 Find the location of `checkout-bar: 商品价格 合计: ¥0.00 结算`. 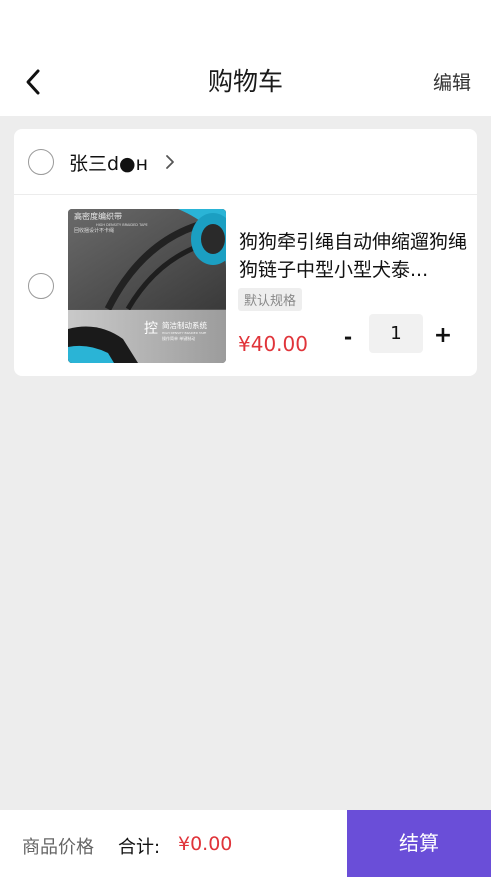

checkout-bar: 商品价格 合计: ¥0.00 结算 is located at coordinates (245, 843).